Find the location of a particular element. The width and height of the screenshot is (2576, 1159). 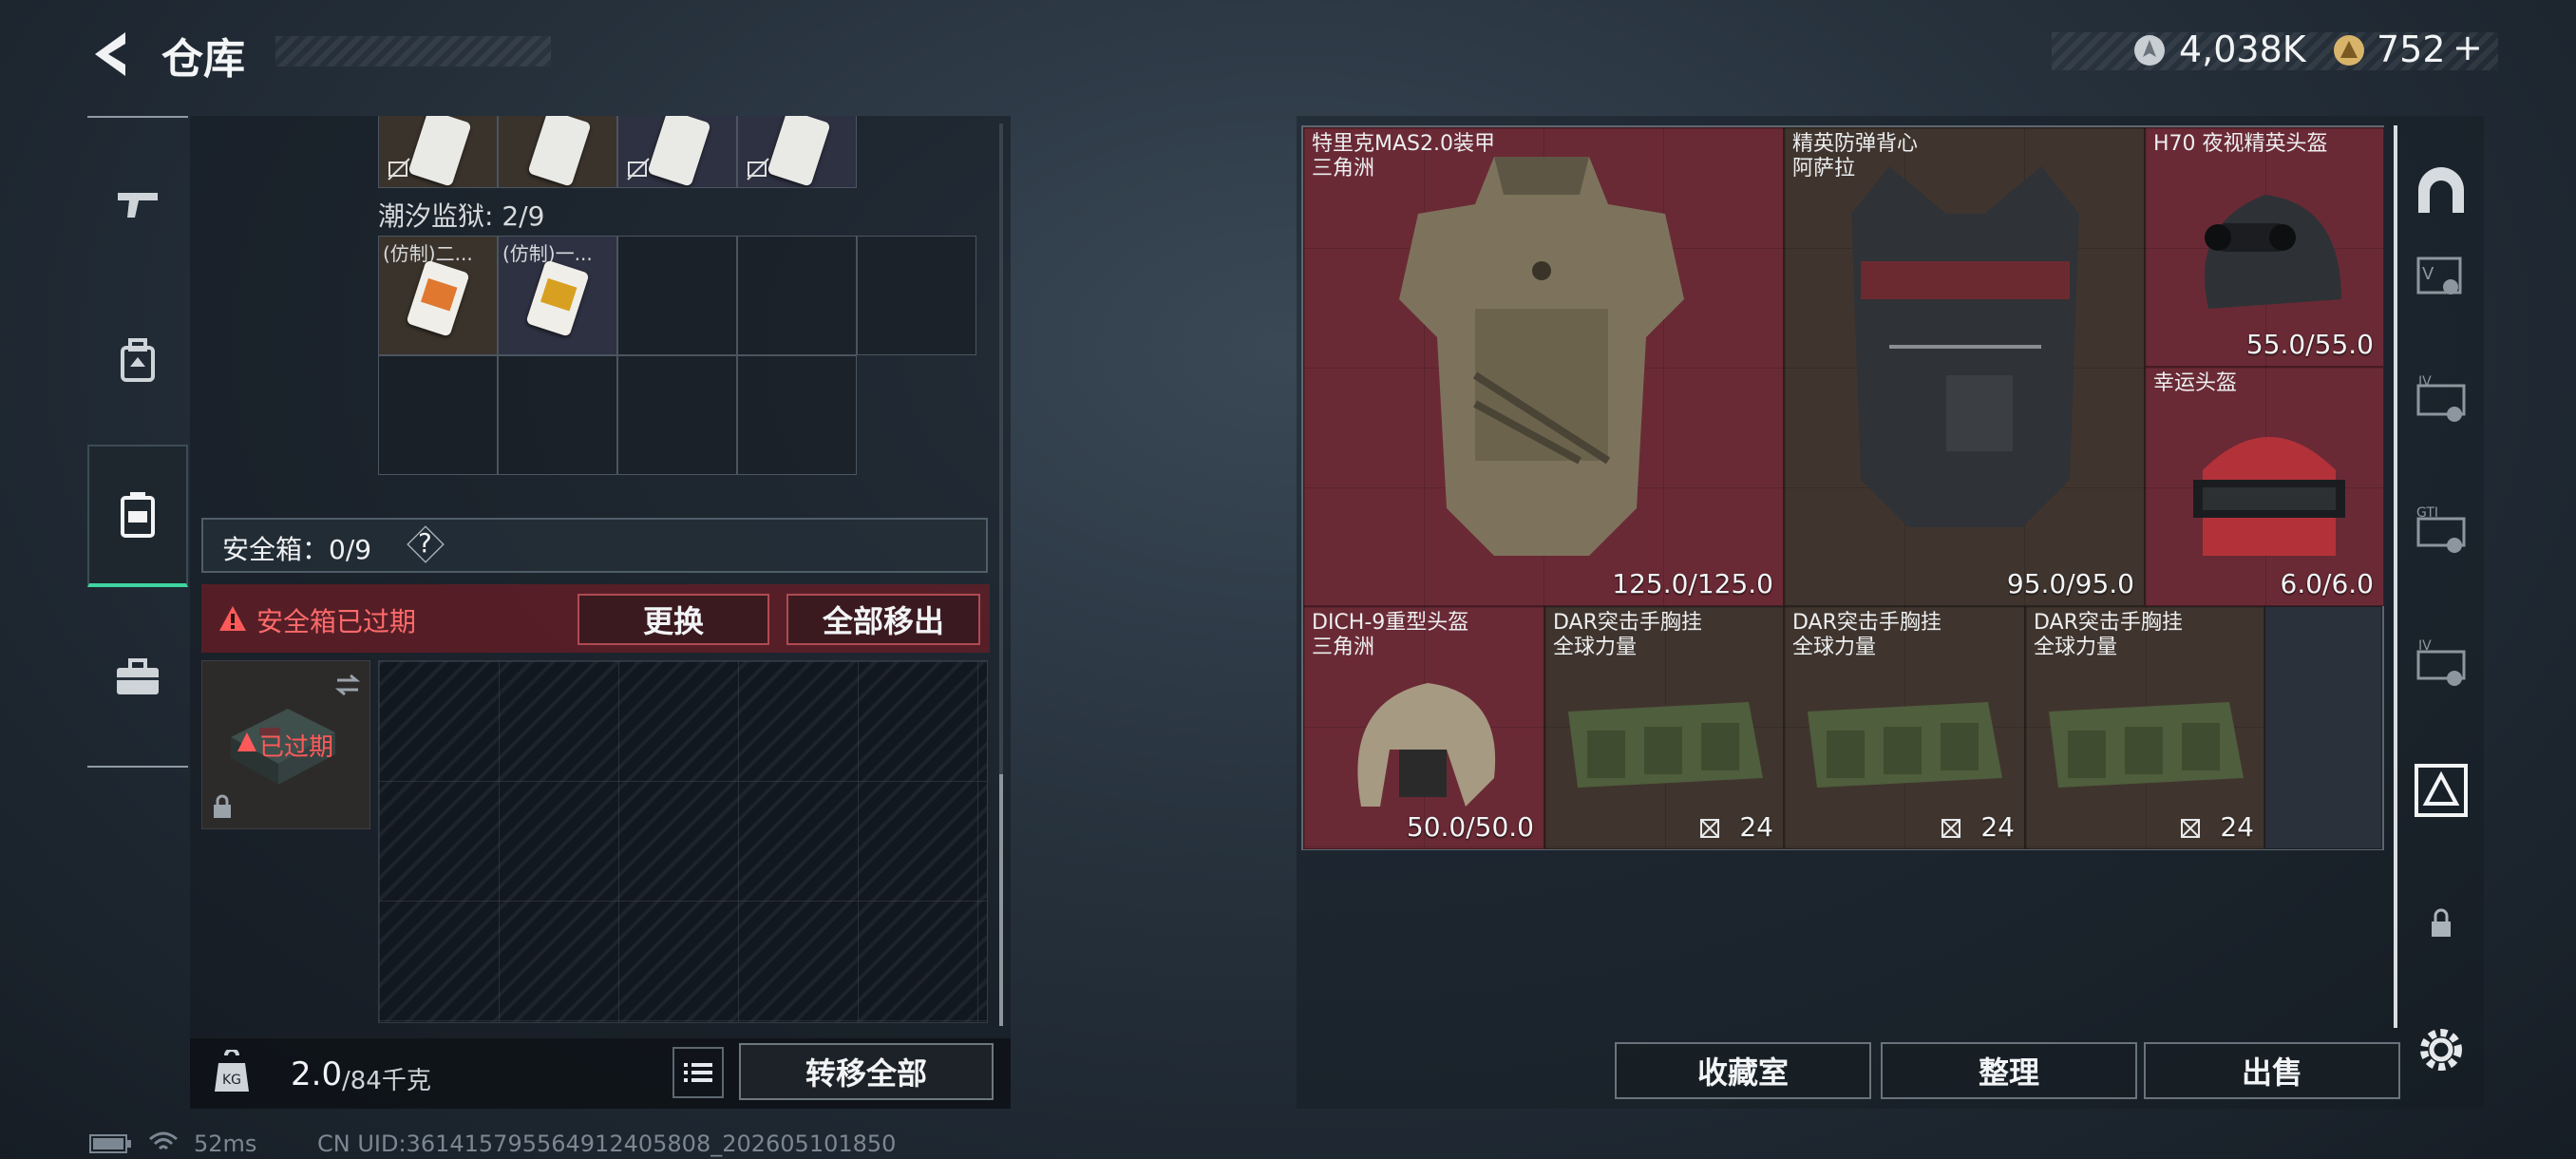

item-name: 幸运头盔 is located at coordinates (2195, 383).